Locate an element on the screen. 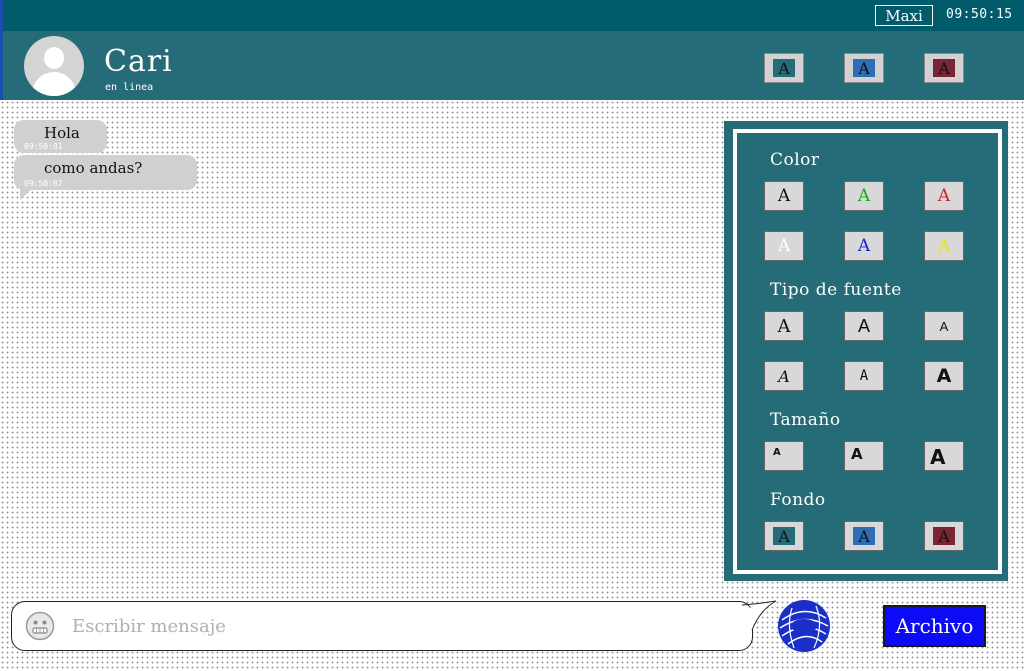 Image resolution: width=1024 pixels, height=671 pixels. font-option-serif-bold: A is located at coordinates (784, 326).